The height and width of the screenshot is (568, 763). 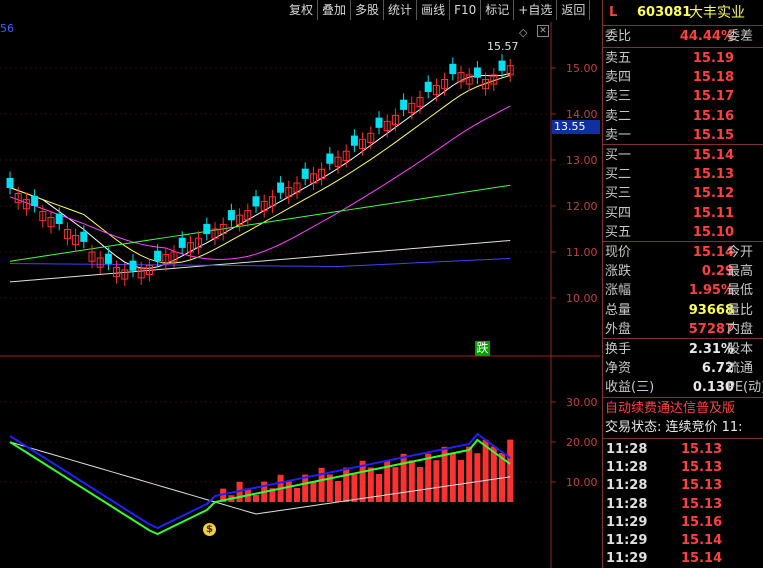 What do you see at coordinates (713, 97) in the screenshot?
I see `ask-row-value: 15.17` at bounding box center [713, 97].